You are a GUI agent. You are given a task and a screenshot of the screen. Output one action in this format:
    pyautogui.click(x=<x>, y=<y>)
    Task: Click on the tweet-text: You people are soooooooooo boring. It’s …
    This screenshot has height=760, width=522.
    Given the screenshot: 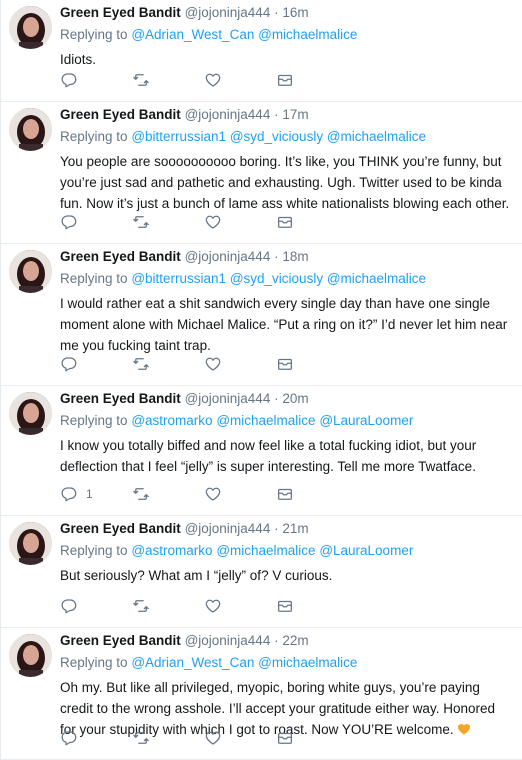 What is the action you would take?
    pyautogui.click(x=285, y=182)
    